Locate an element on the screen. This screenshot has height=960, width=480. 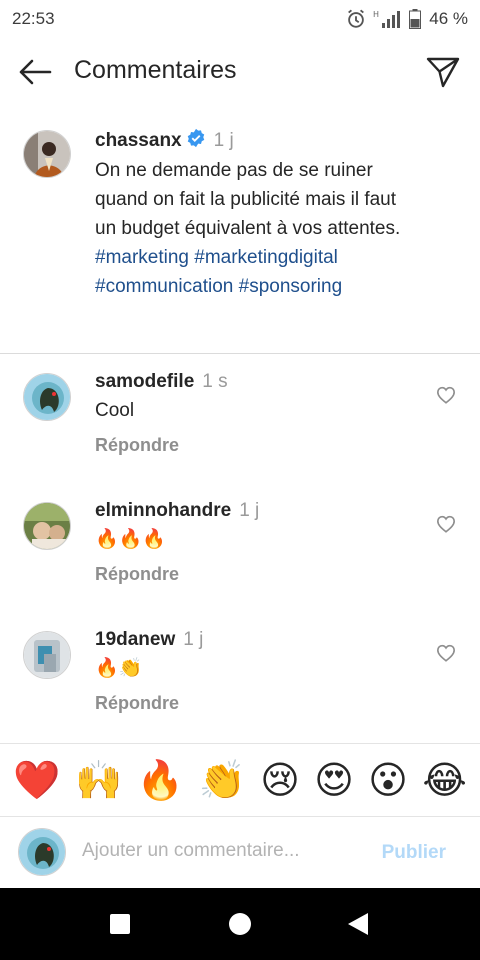
back-arrow-icon is located at coordinates (35, 72).